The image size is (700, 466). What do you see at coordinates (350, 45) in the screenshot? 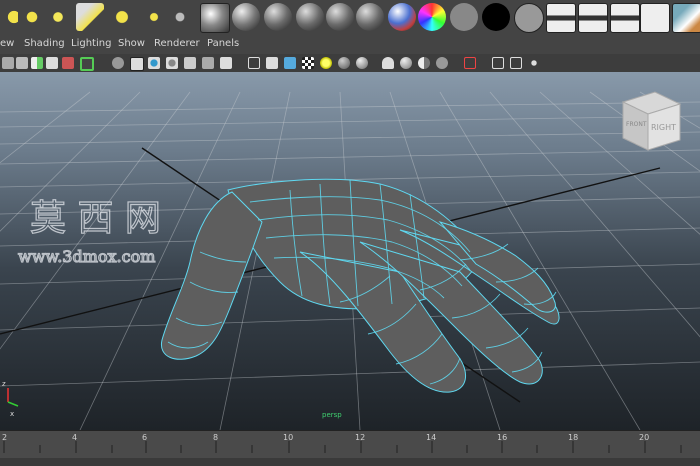
I see `panel-menubar: ew Shading Lighting Show Renderer Panels` at bounding box center [350, 45].